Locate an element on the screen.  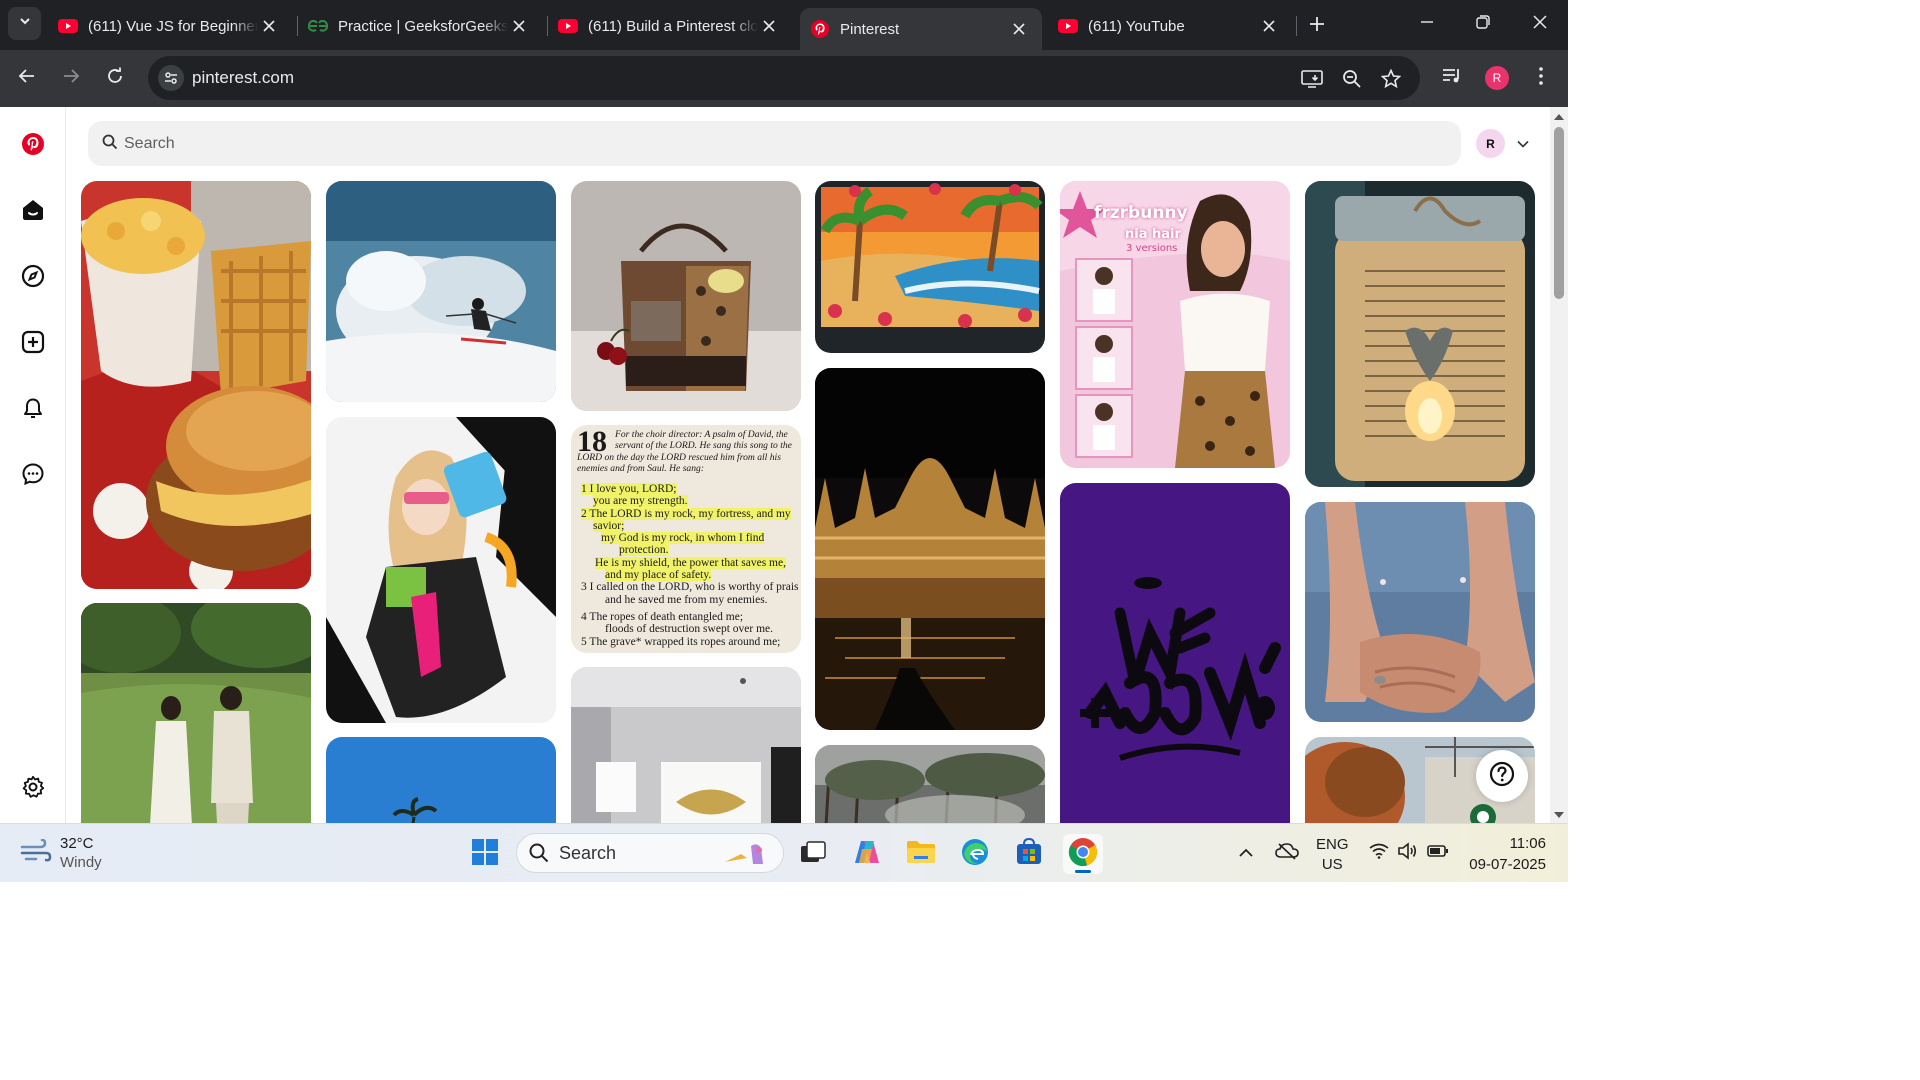
pinterest-logo-icon is located at coordinates (33, 144).